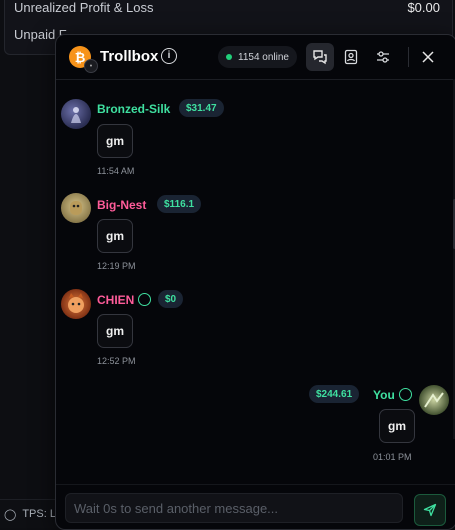 This screenshot has width=455, height=530. What do you see at coordinates (10, 514) in the screenshot?
I see `fire-icon: ◯` at bounding box center [10, 514].